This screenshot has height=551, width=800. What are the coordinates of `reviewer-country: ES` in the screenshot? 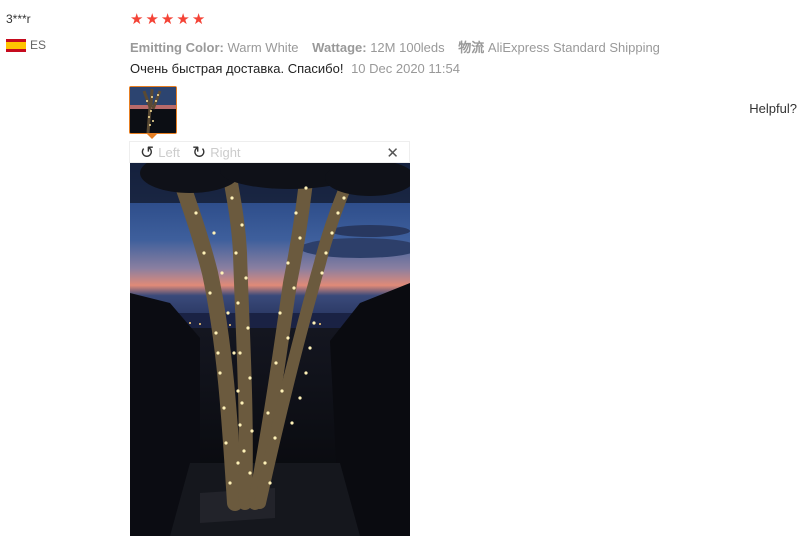 It's located at (26, 45).